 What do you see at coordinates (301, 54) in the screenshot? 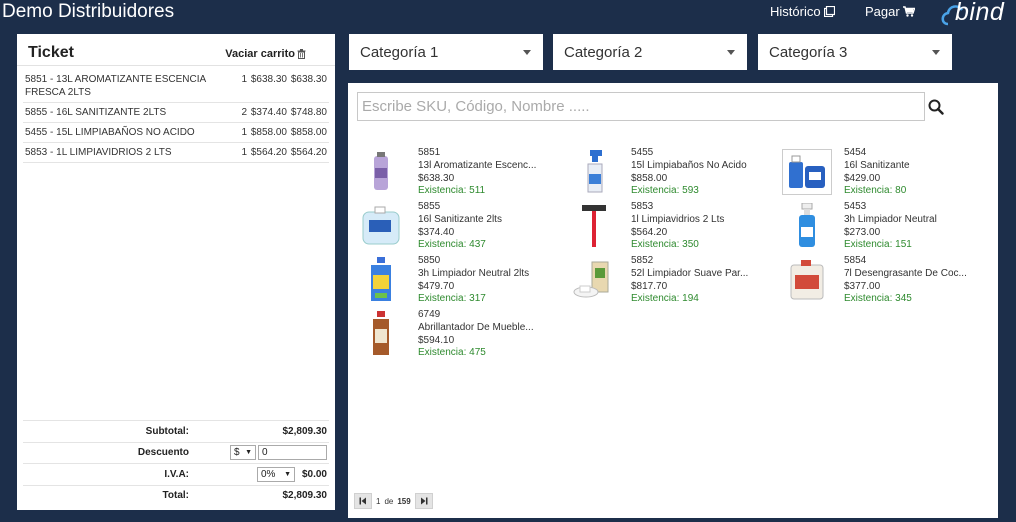
I see `trash-icon` at bounding box center [301, 54].